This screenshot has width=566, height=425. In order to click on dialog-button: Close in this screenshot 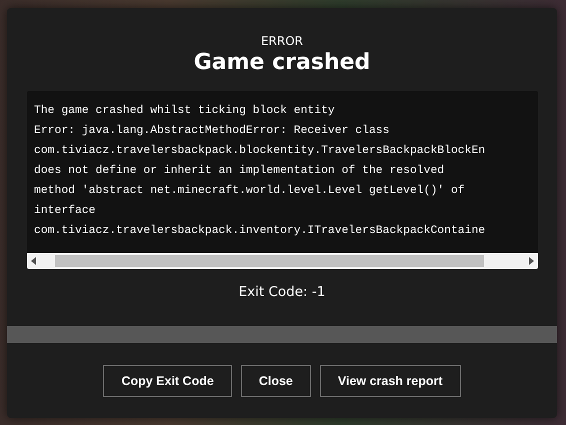, I will do `click(275, 381)`.